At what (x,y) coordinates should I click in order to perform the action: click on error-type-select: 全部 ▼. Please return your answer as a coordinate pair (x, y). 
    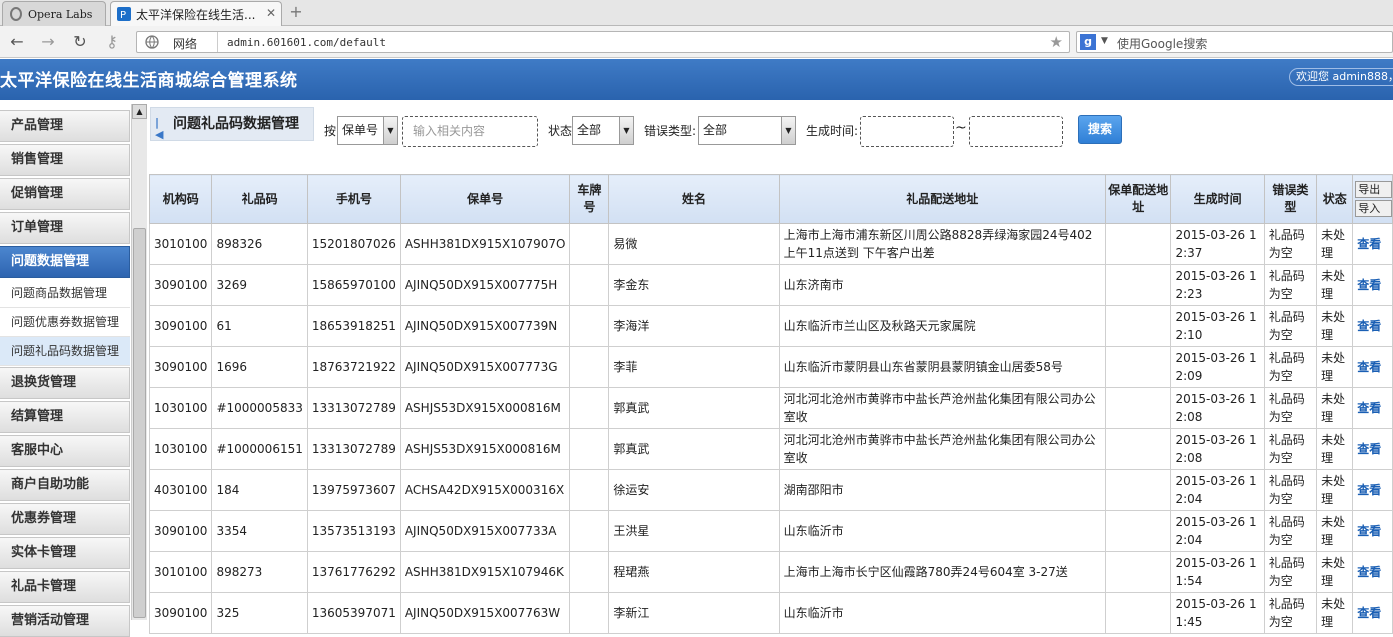
    Looking at the image, I should click on (747, 130).